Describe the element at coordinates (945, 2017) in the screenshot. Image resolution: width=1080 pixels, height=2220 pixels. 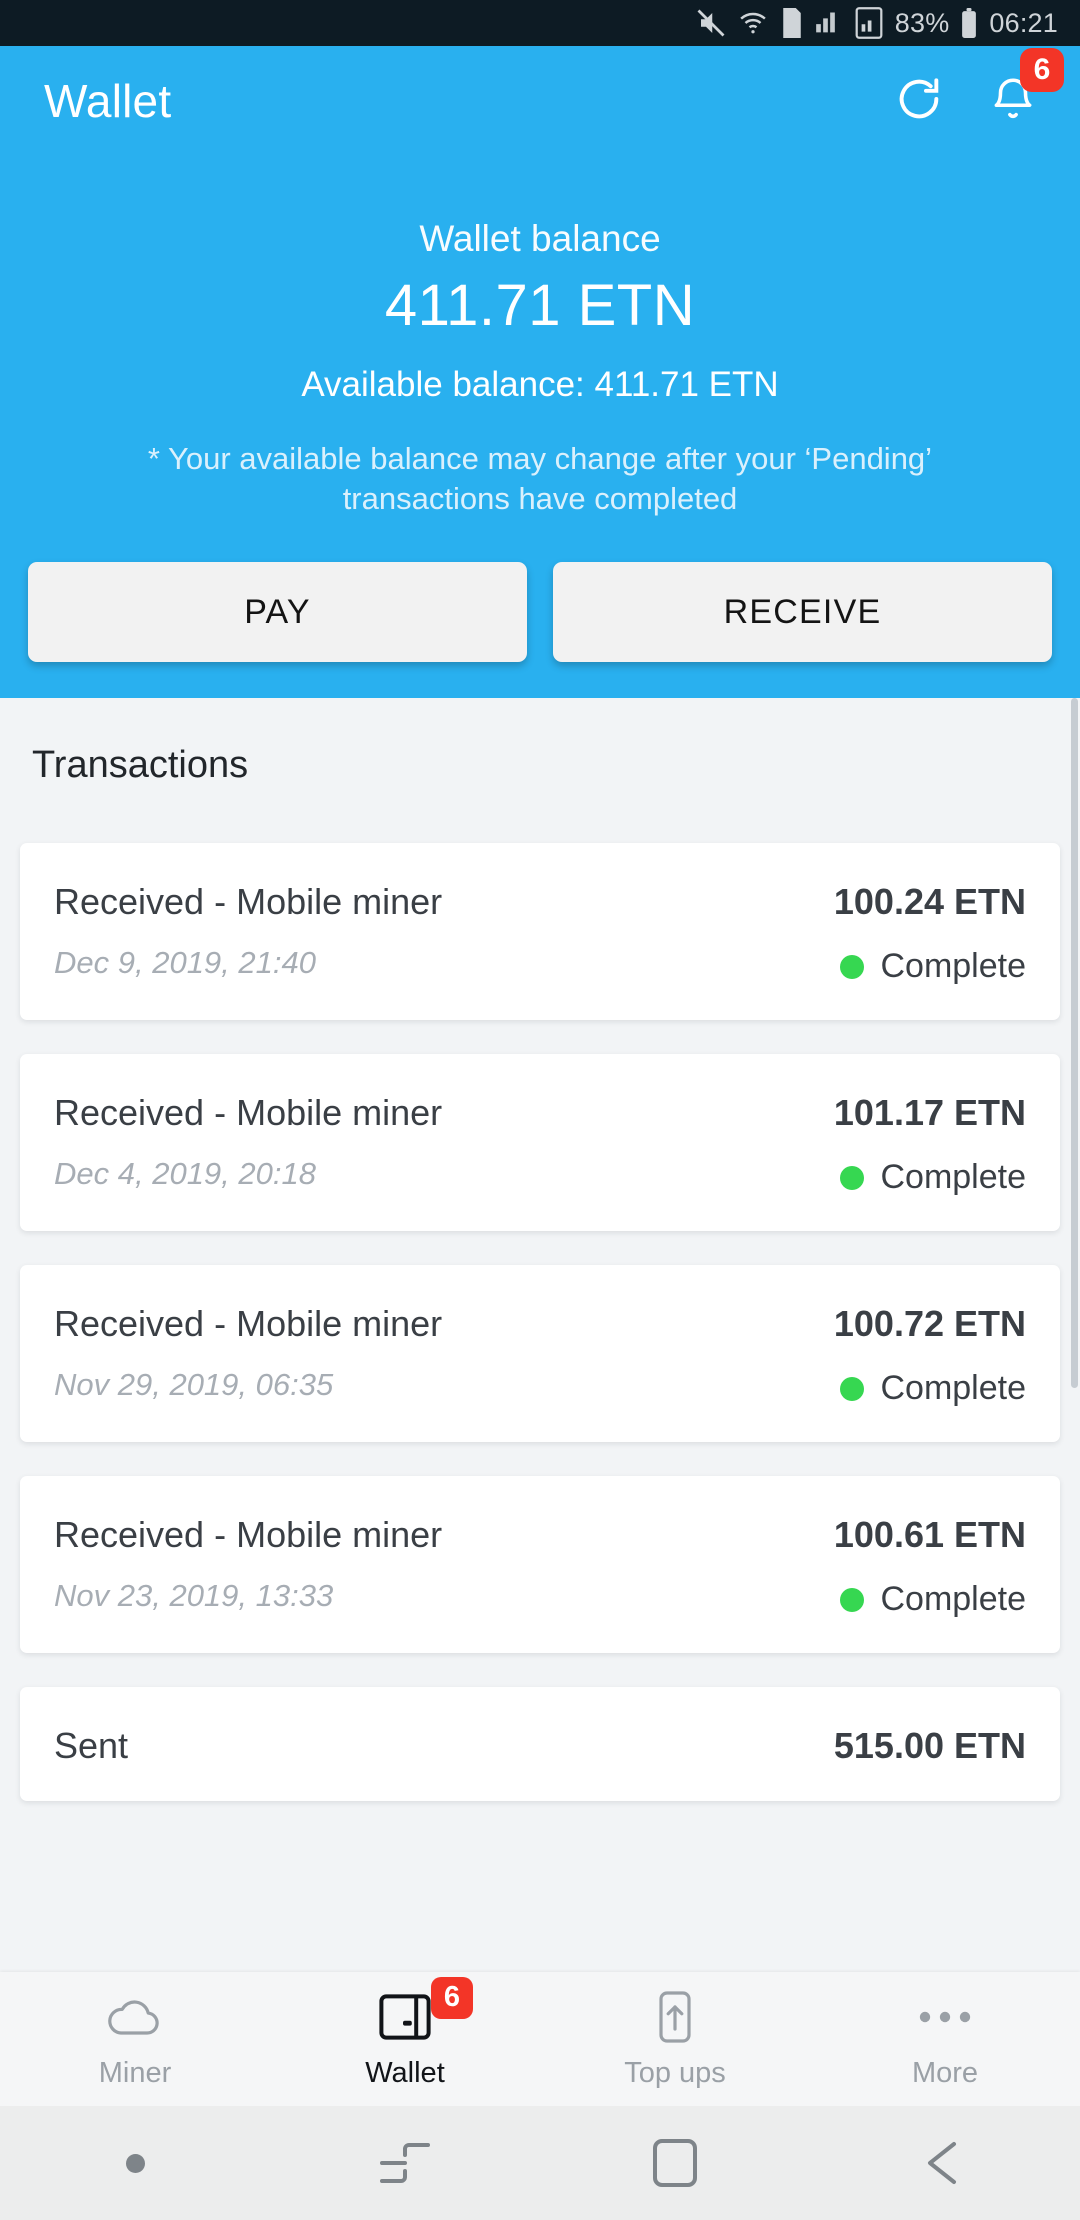
I see `ellipsis-icon` at that location.